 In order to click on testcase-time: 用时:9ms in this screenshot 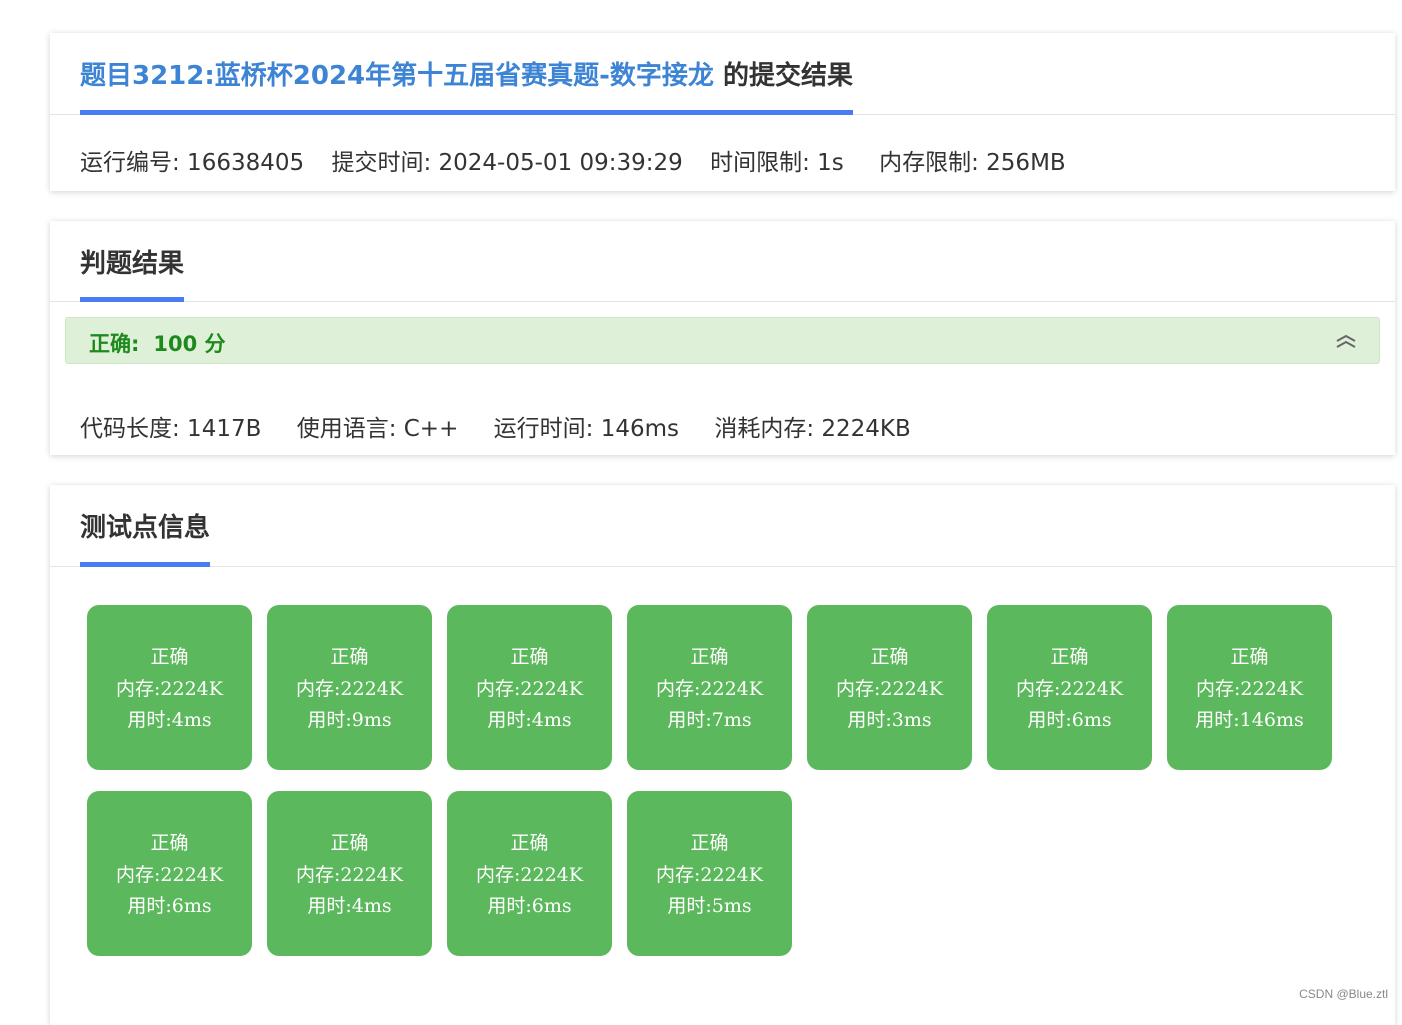, I will do `click(349, 720)`.